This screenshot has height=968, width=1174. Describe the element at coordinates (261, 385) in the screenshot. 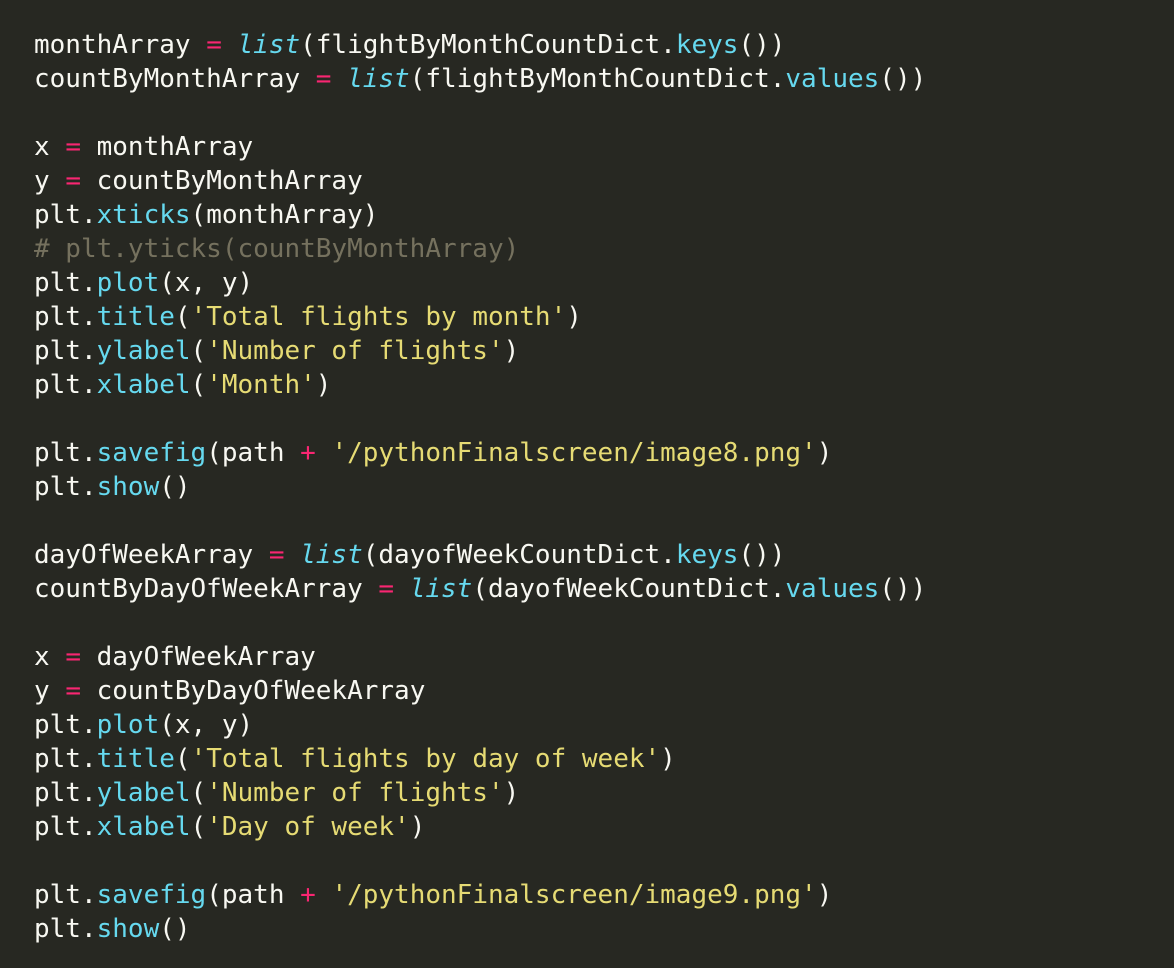

I see `string-token: 'Month'` at that location.